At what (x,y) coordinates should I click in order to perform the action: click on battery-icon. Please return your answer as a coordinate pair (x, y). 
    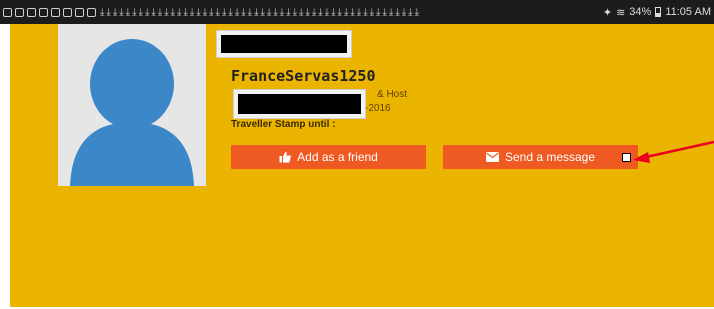
    Looking at the image, I should click on (658, 12).